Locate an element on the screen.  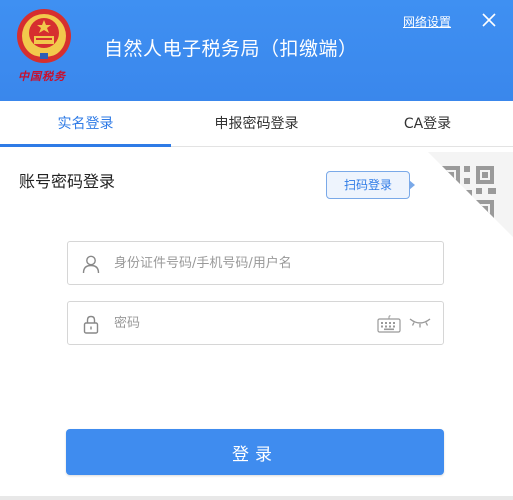
network-settings-link: 网络设置 is located at coordinates (427, 21).